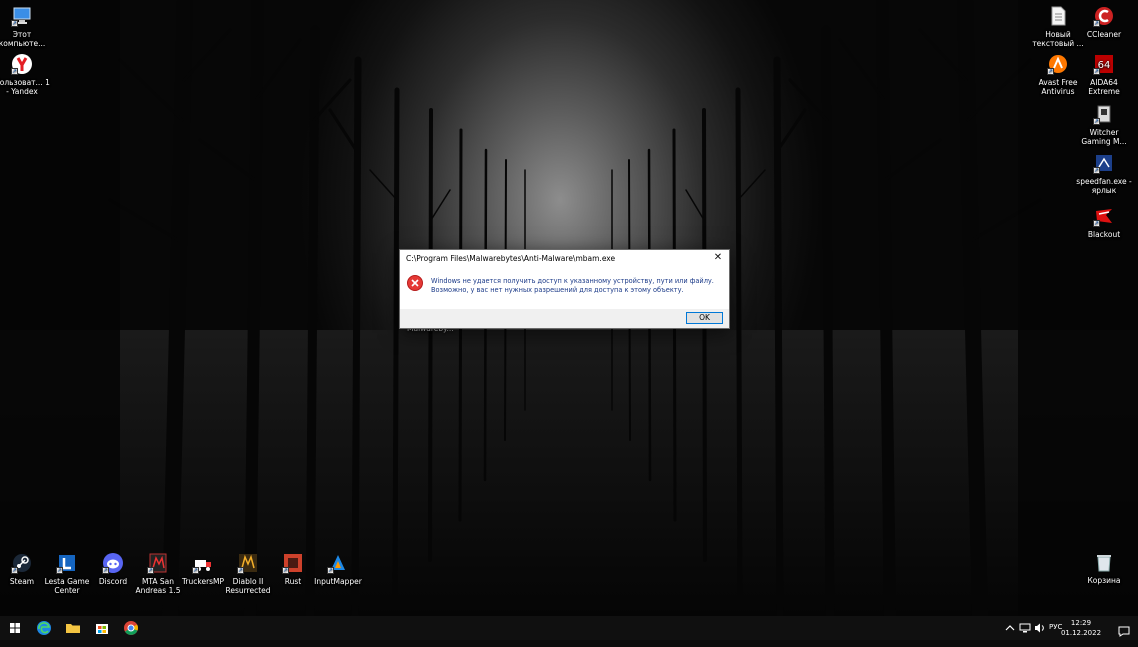 This screenshot has width=1138, height=647. Describe the element at coordinates (25, 87) in the screenshot. I see `desktop-icon-label: Пользоват... 1 - Yandex` at that location.